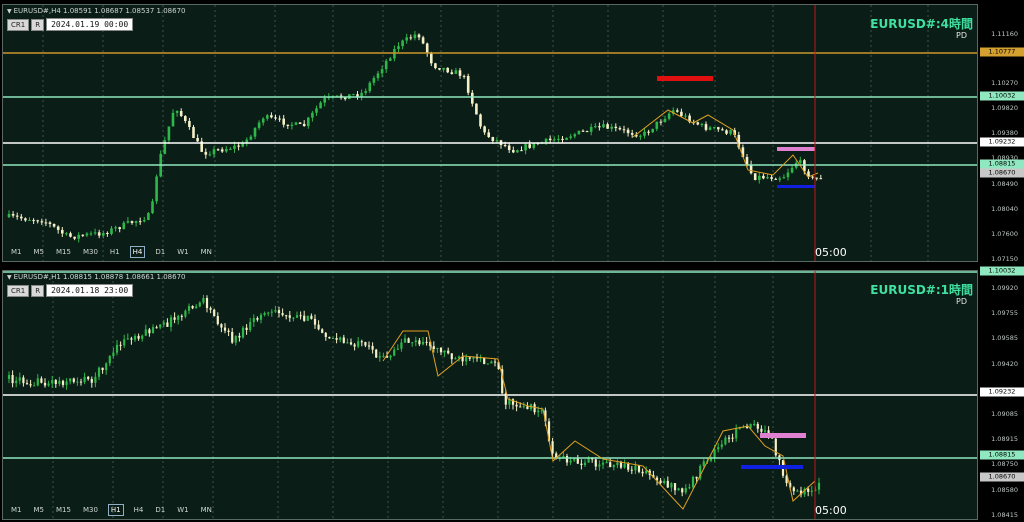  What do you see at coordinates (1004, 338) in the screenshot?
I see `h1-tick: 1.09585` at bounding box center [1004, 338].